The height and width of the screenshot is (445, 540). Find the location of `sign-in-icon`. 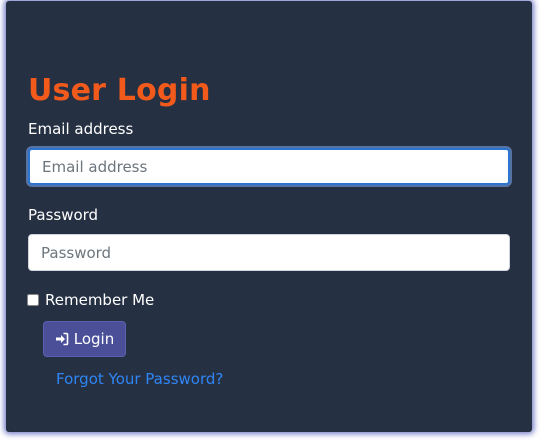

sign-in-icon is located at coordinates (62, 339).